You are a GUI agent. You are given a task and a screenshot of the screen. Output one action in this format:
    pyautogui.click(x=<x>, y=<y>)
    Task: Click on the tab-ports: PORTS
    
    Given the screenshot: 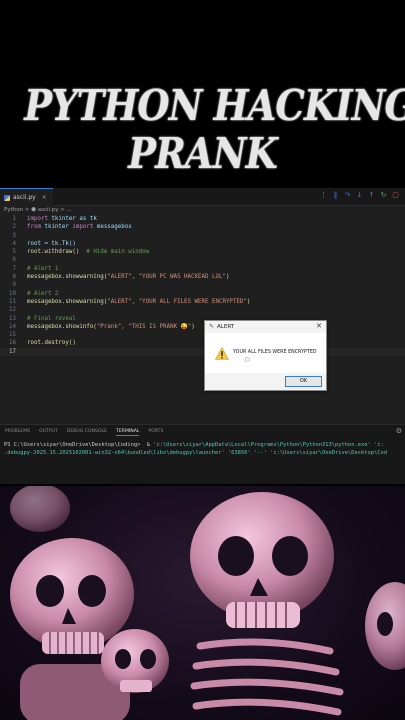 What is the action you would take?
    pyautogui.click(x=155, y=432)
    